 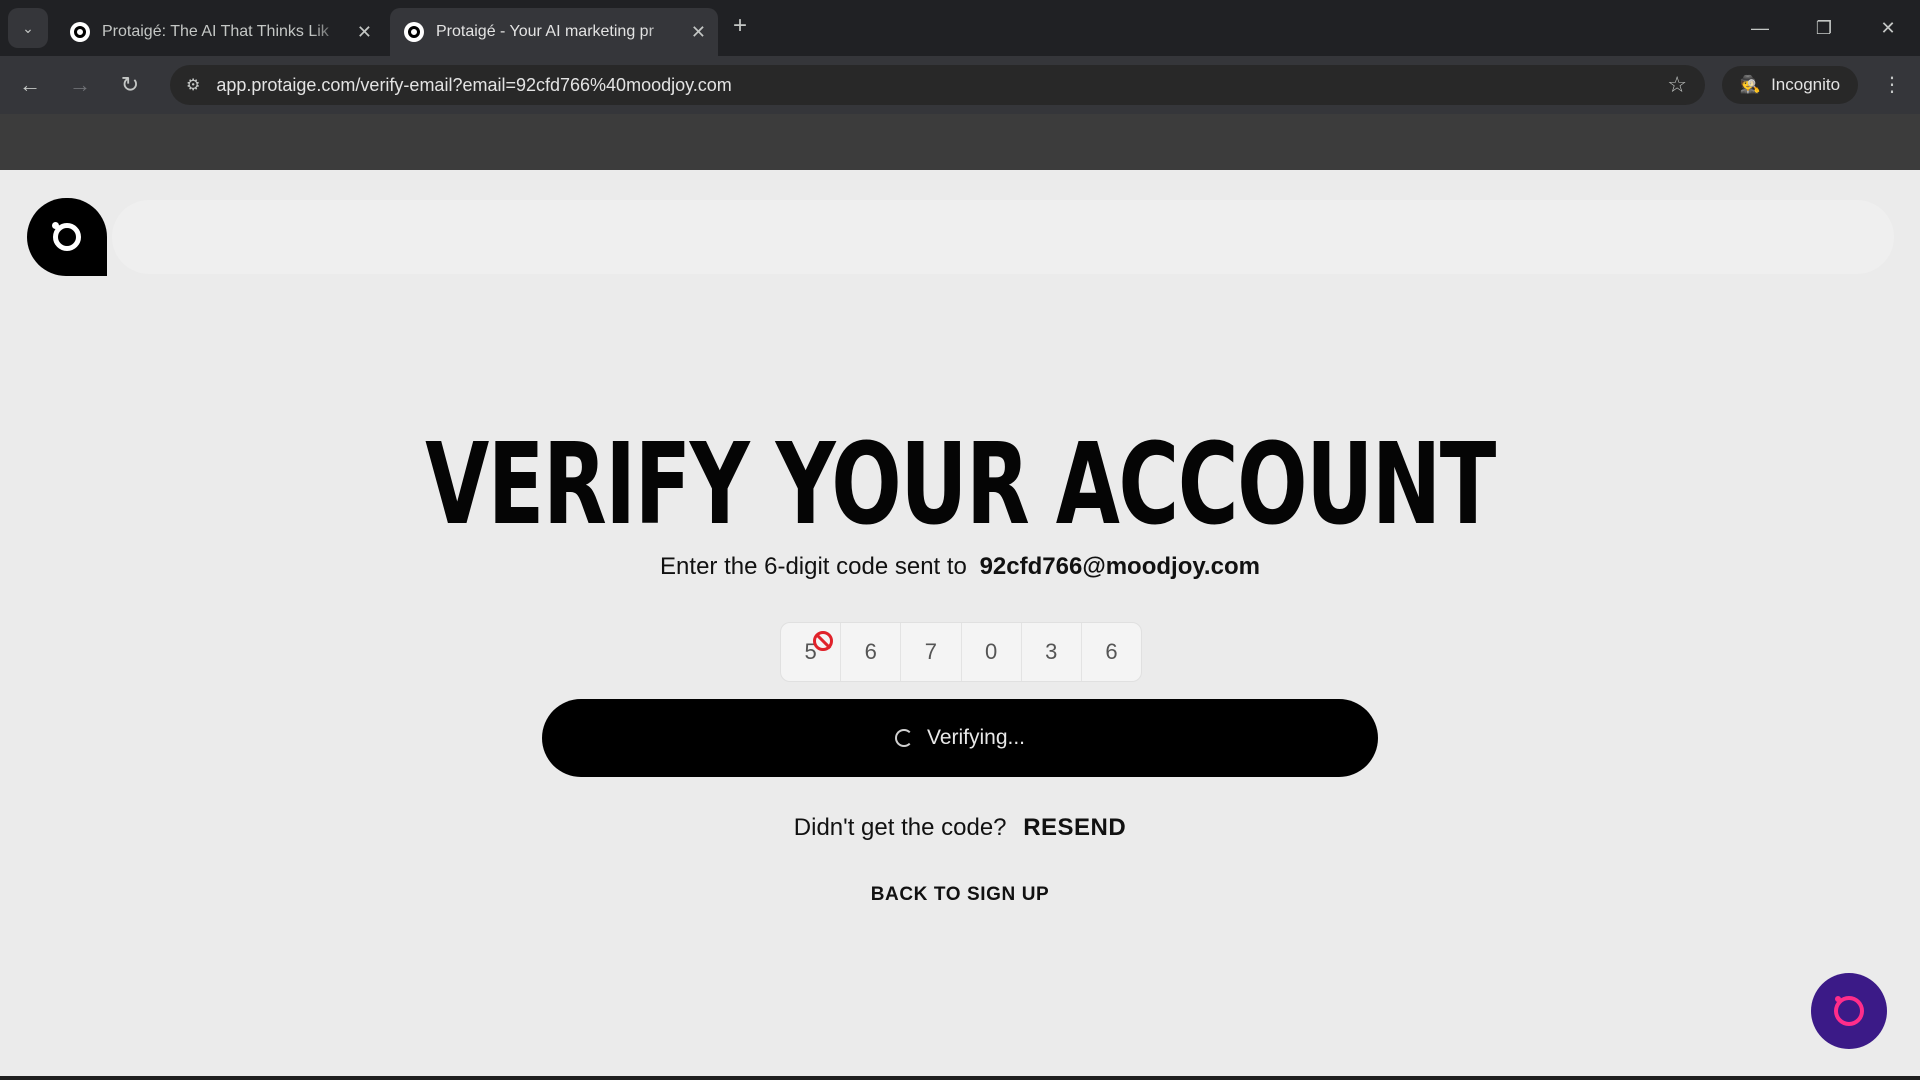 What do you see at coordinates (215, 31) in the screenshot?
I see `tab-title: Protaigé: The AI That Thinks Lik` at bounding box center [215, 31].